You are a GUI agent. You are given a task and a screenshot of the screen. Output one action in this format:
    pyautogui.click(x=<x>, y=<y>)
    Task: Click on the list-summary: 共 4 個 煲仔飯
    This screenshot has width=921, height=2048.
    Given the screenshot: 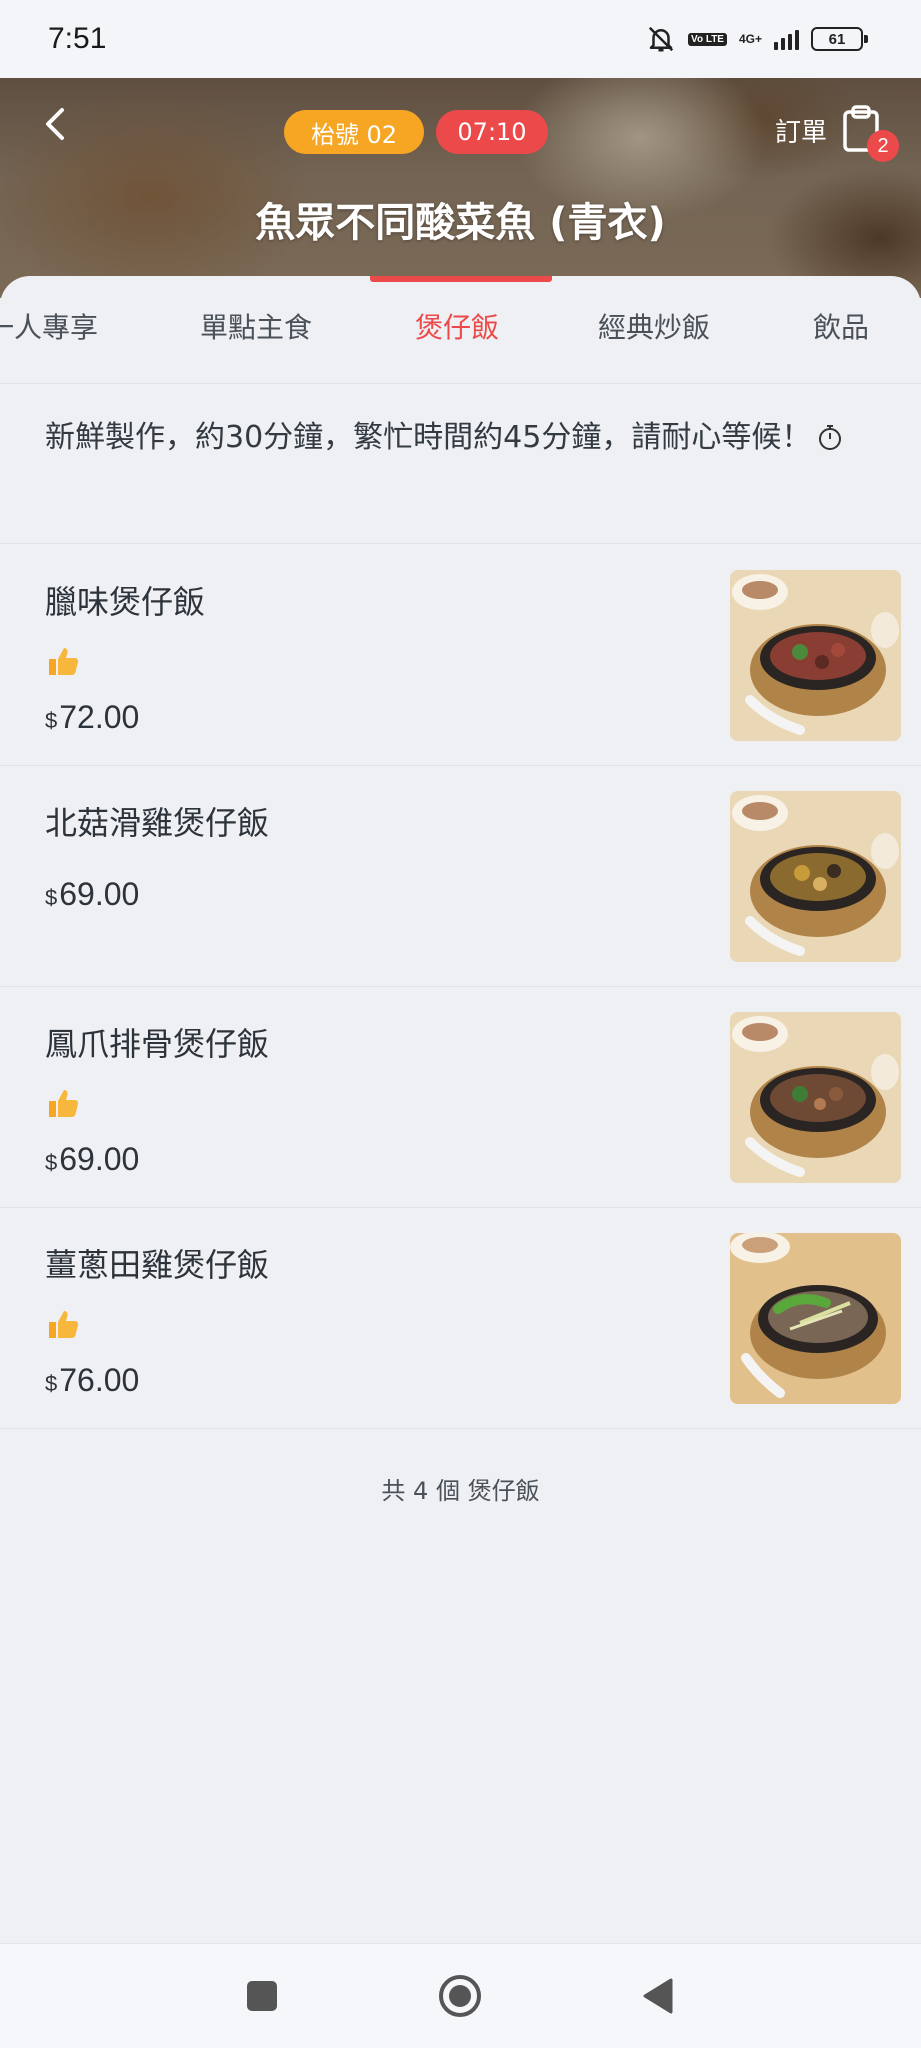 What is the action you would take?
    pyautogui.click(x=460, y=1491)
    